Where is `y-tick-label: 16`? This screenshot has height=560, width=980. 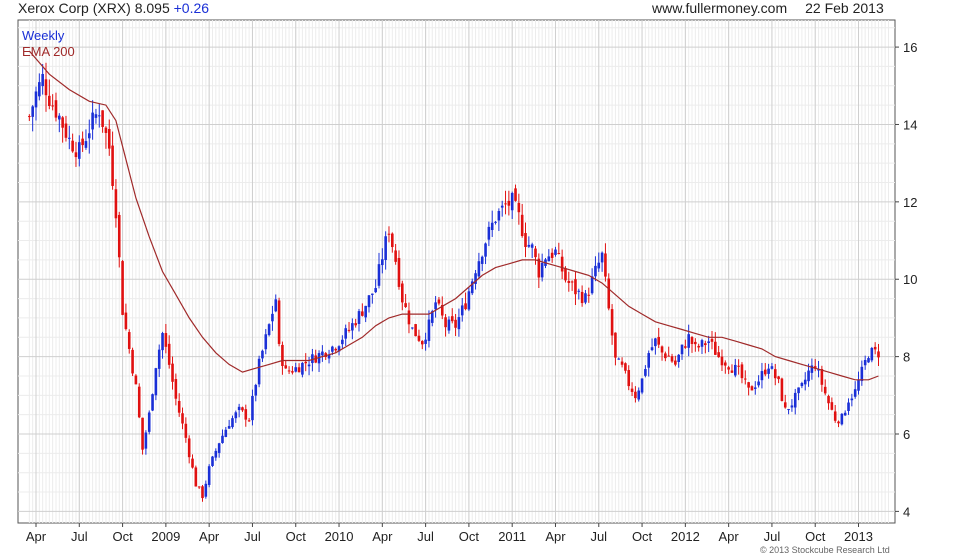 y-tick-label: 16 is located at coordinates (910, 47).